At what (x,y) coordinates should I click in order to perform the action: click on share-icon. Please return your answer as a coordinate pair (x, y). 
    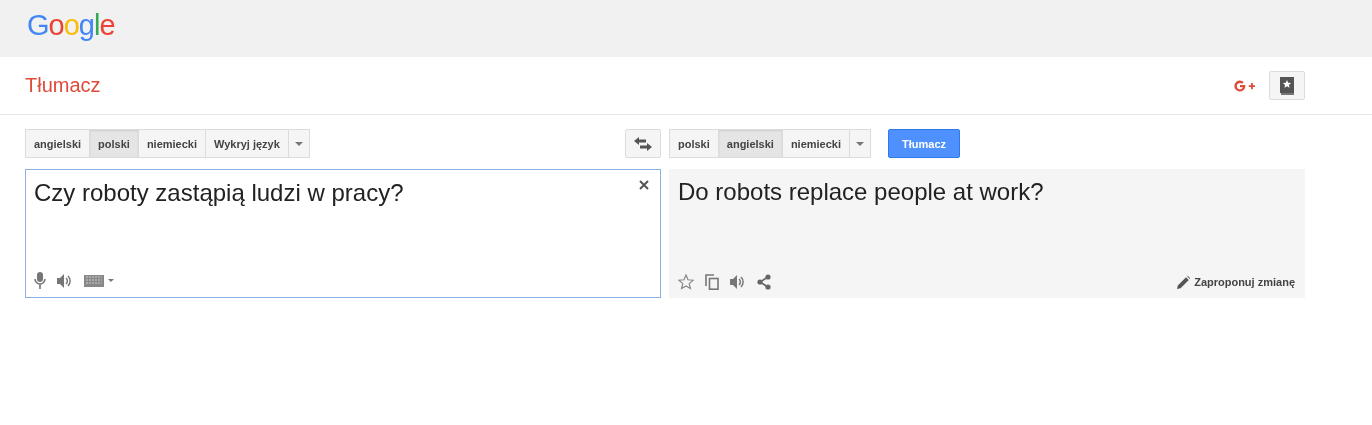
    Looking at the image, I should click on (764, 282).